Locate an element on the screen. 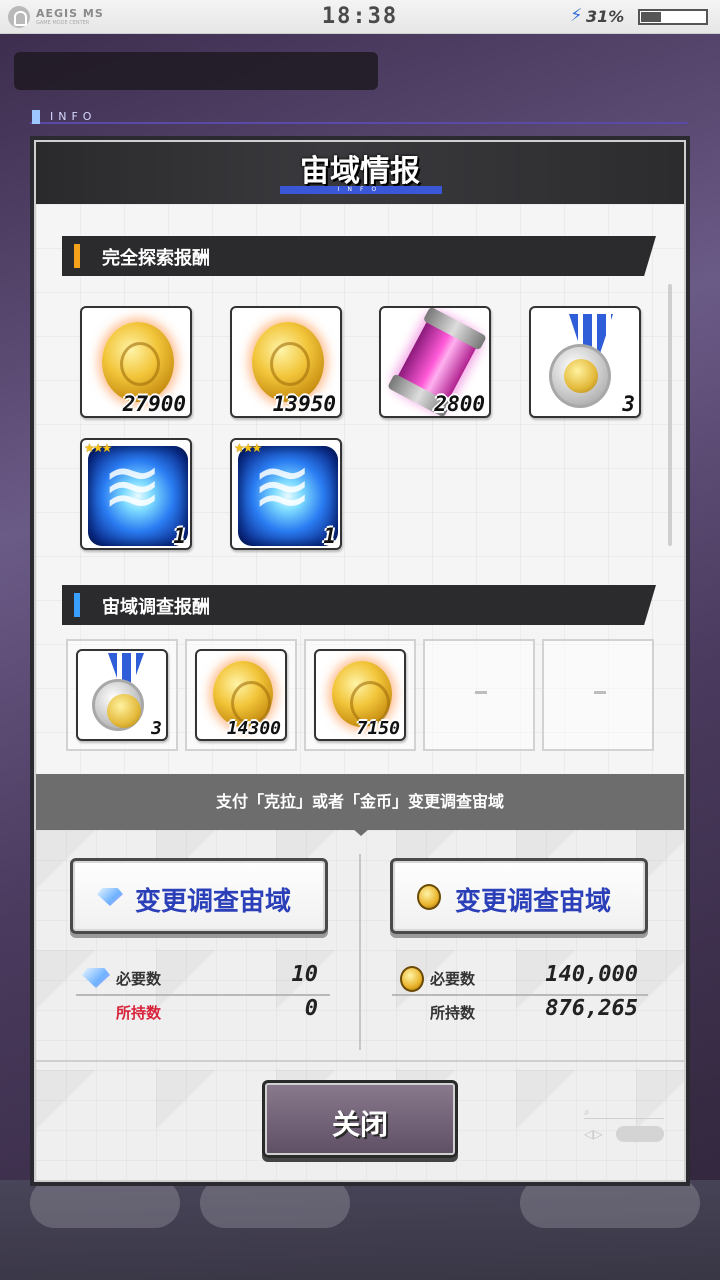 The height and width of the screenshot is (1280, 720). search-icon: ⌕ is located at coordinates (624, 1113).